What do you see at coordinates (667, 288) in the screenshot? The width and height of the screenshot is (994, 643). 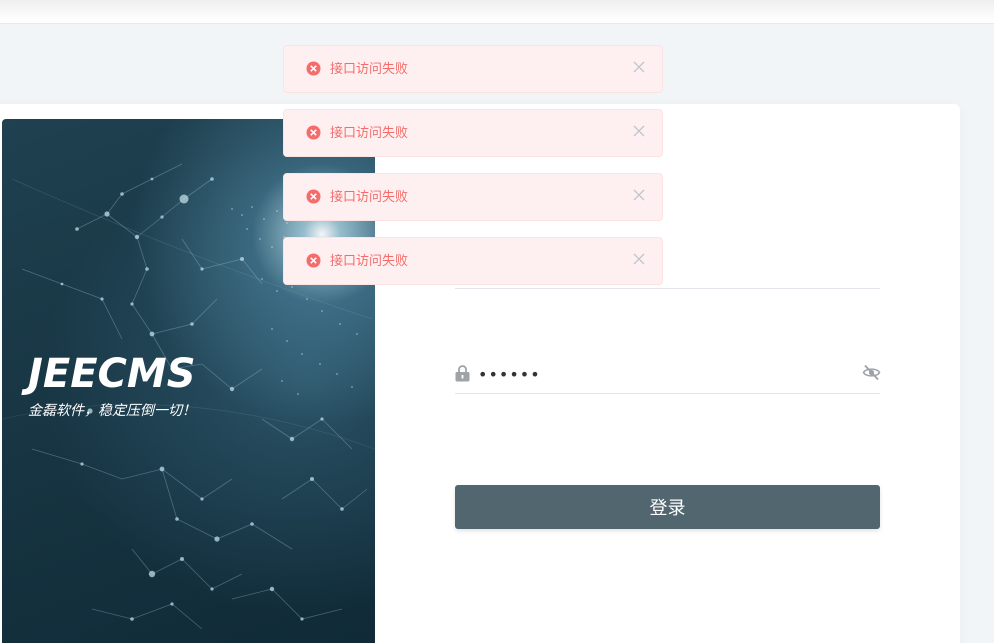 I see `username-underline` at bounding box center [667, 288].